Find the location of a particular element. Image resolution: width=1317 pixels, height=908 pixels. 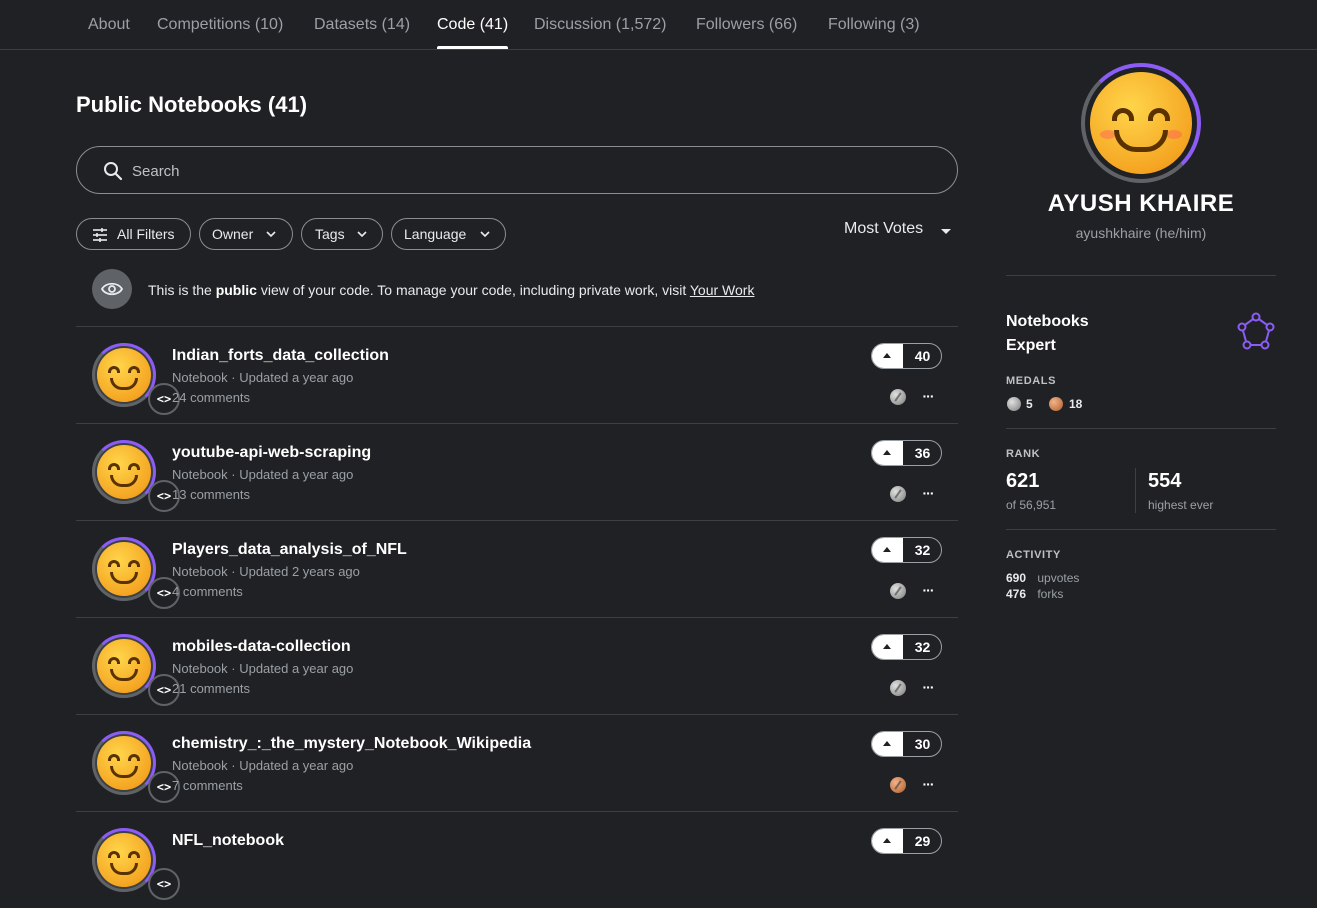

tier-line2: Expert is located at coordinates (1031, 345).